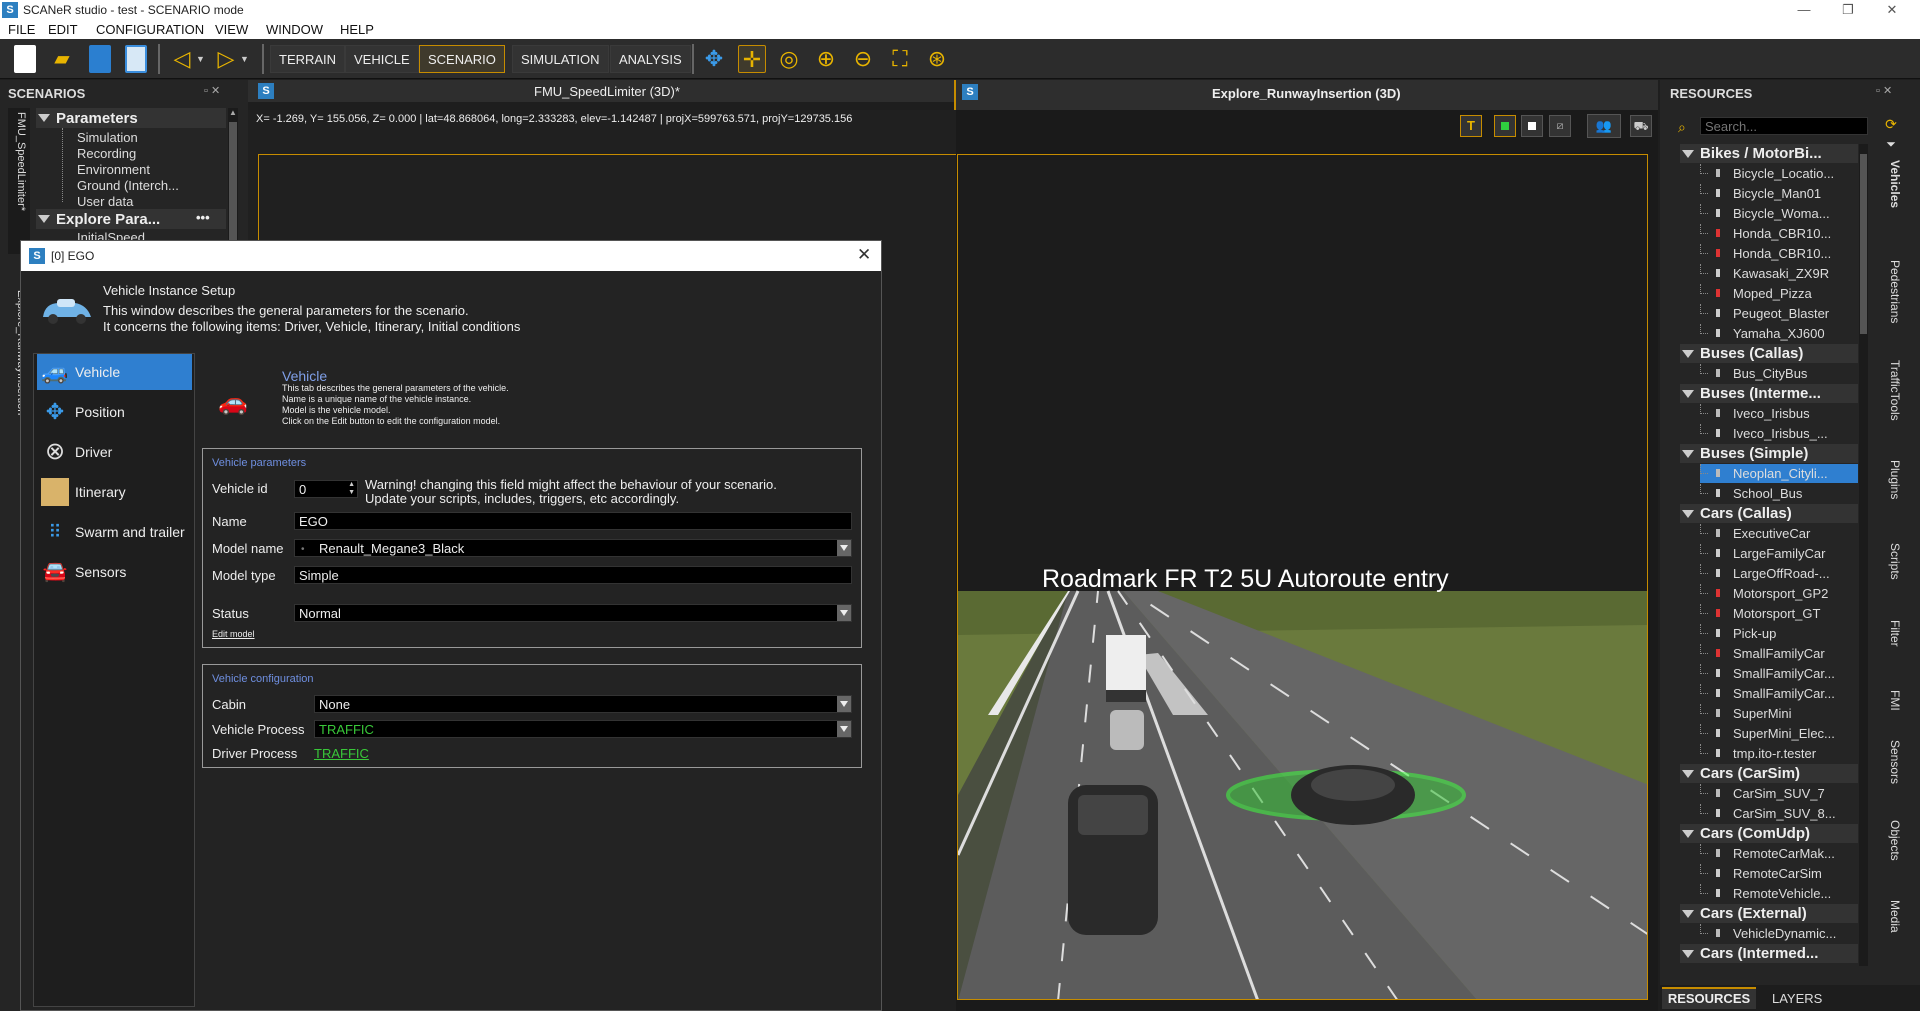  What do you see at coordinates (1895, 291) in the screenshot?
I see `side-tab-pedestrians: Pedestrians` at bounding box center [1895, 291].